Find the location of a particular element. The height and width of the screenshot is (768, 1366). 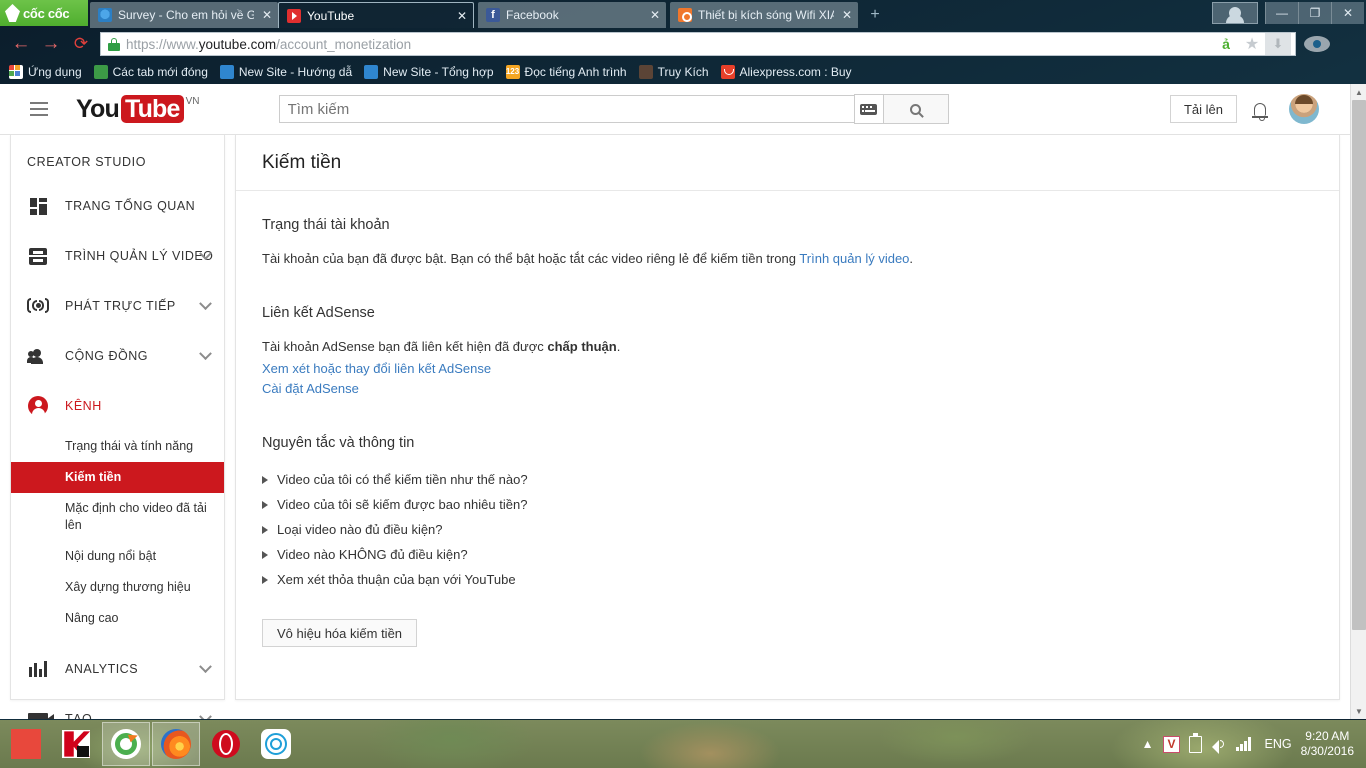

firefox-icon is located at coordinates (176, 744).